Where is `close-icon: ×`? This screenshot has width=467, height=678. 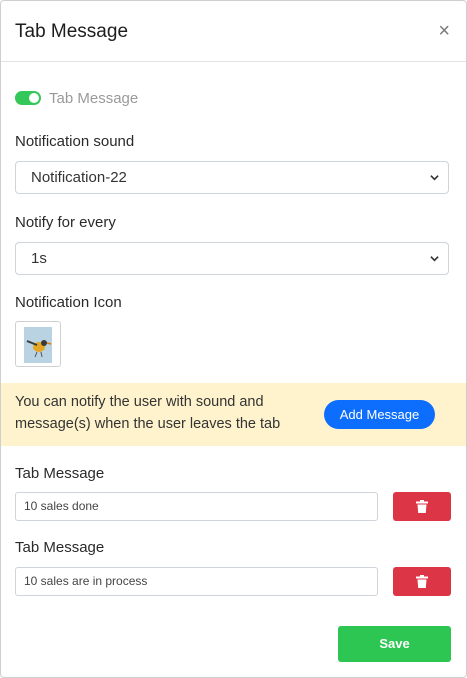
close-icon: × is located at coordinates (444, 31).